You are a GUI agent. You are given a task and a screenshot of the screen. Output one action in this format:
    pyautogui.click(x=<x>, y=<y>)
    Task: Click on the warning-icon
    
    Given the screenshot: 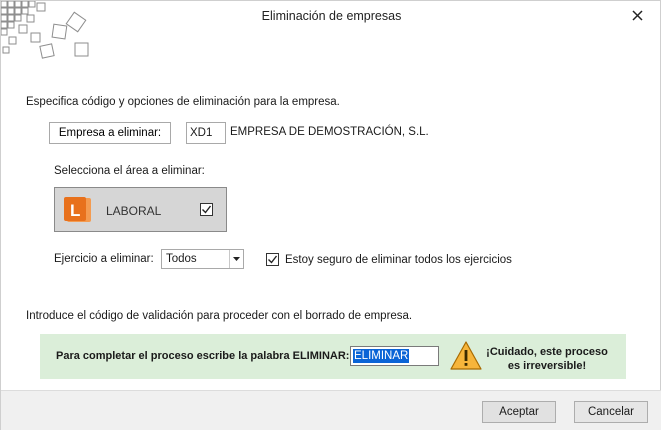 What is the action you would take?
    pyautogui.click(x=466, y=355)
    